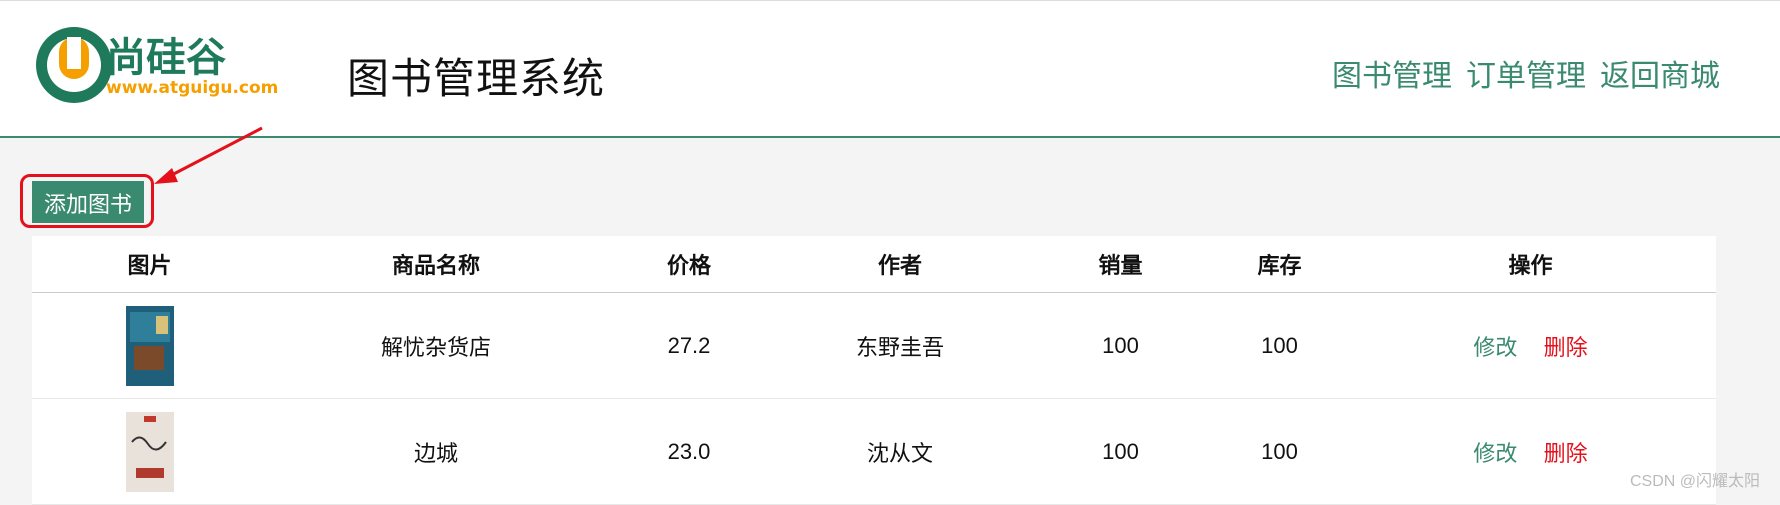  I want to click on book-author: 东野圭吾, so click(900, 345).